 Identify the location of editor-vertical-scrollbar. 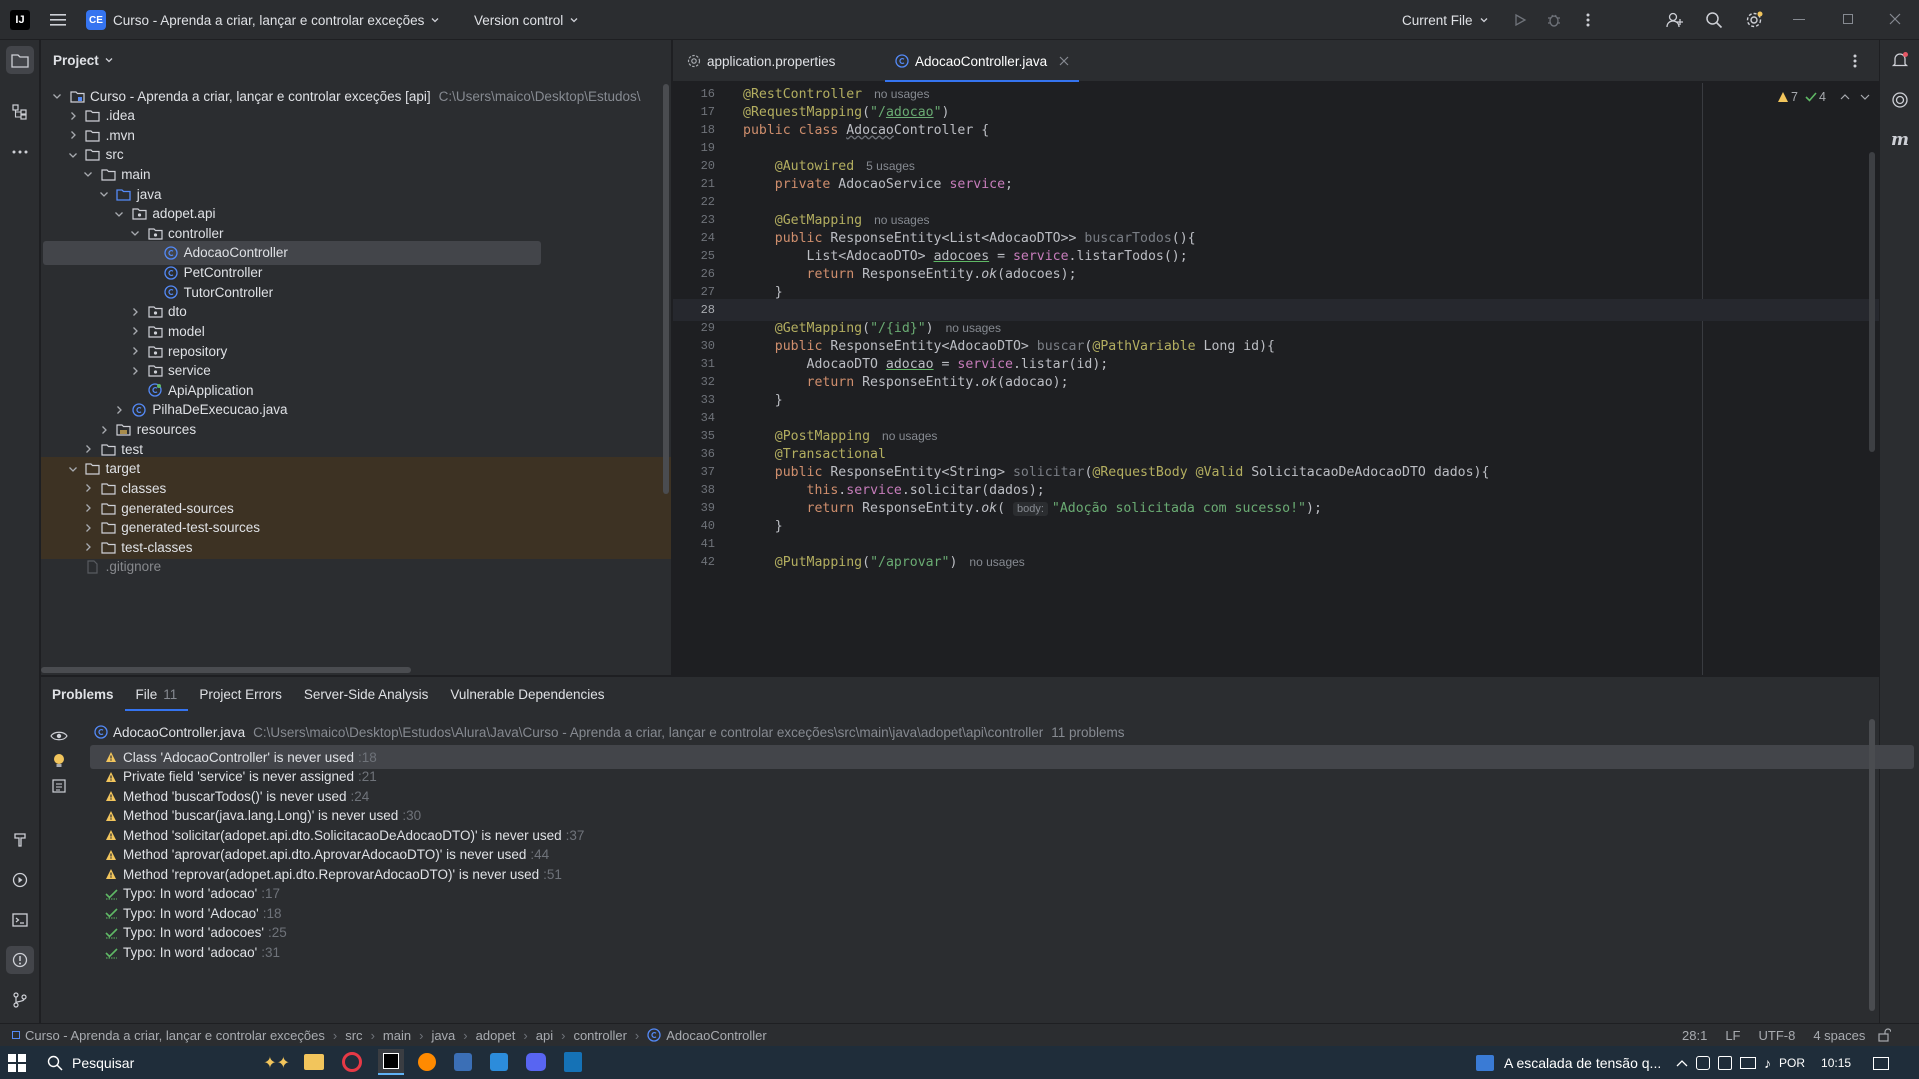
(1872, 302).